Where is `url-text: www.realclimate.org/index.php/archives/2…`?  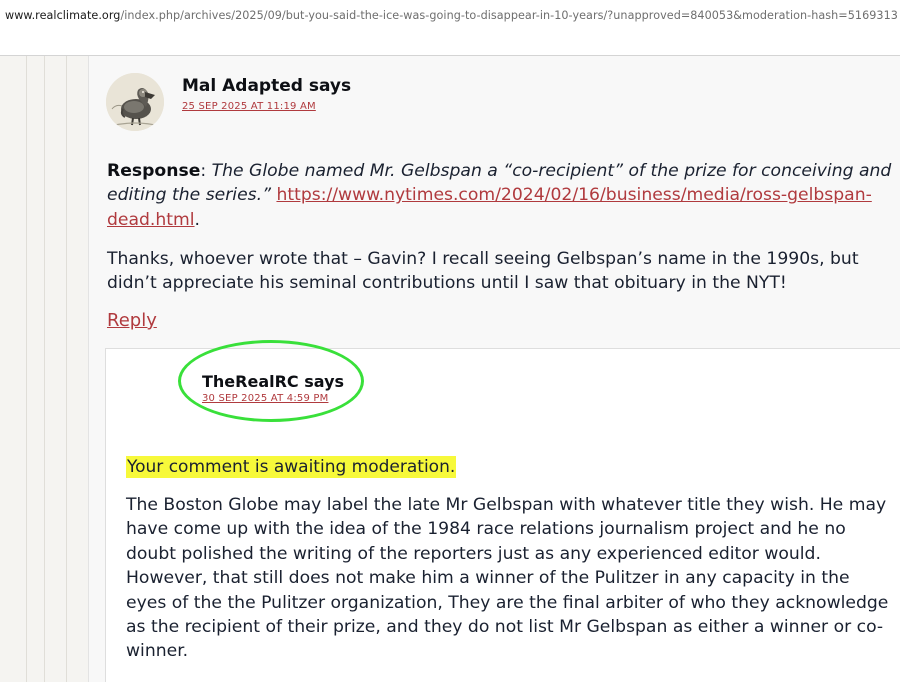
url-text: www.realclimate.org/index.php/archives/2… is located at coordinates (451, 15).